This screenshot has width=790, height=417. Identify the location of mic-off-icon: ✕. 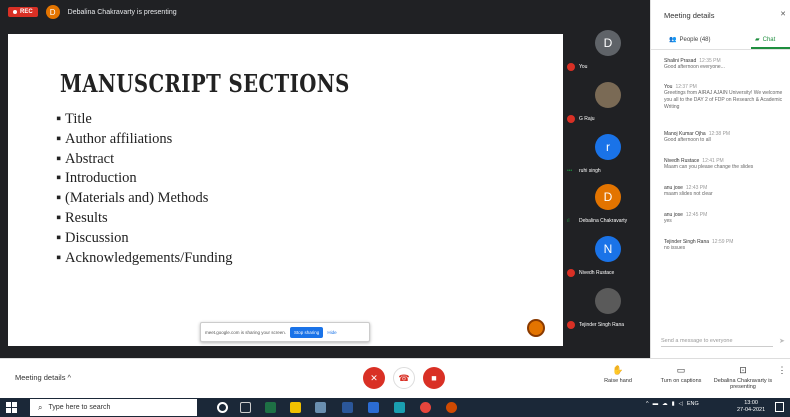
(374, 377).